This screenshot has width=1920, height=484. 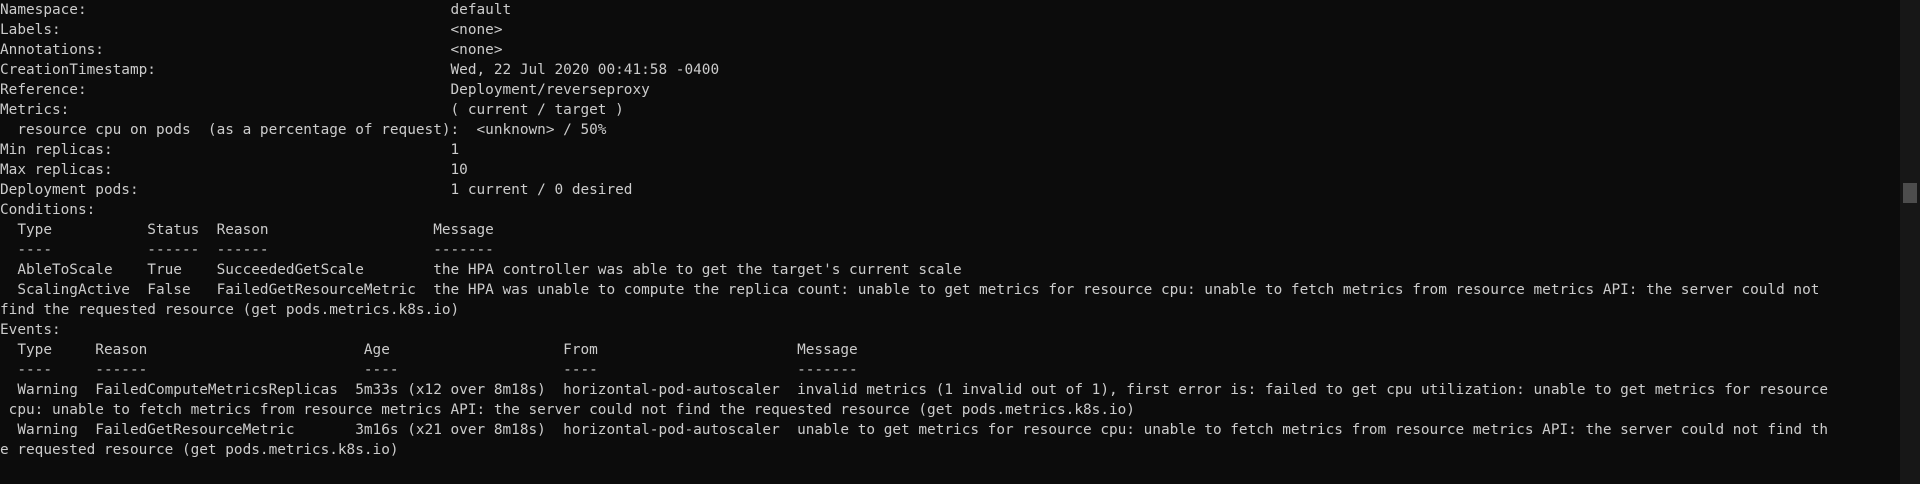 I want to click on output-line-max-replicas: Max replicas: 10, so click(x=234, y=170).